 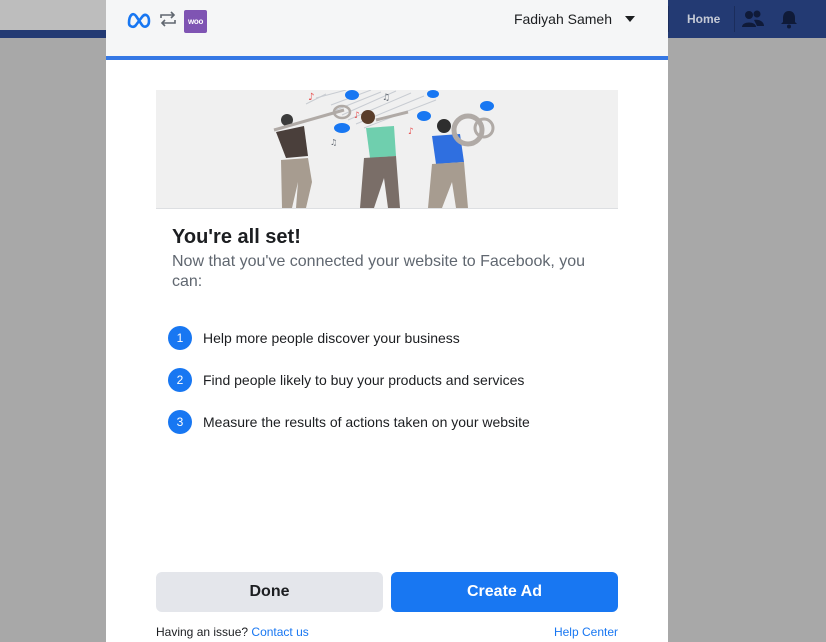 I want to click on step-number-badge: 2, so click(x=180, y=380).